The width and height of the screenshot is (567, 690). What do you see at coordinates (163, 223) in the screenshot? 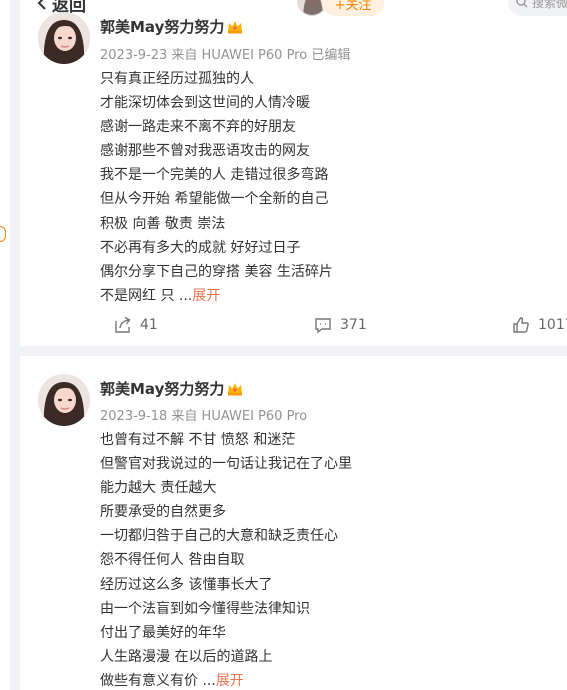
I see `post-line: 积极 向善 敬责 崇法` at bounding box center [163, 223].